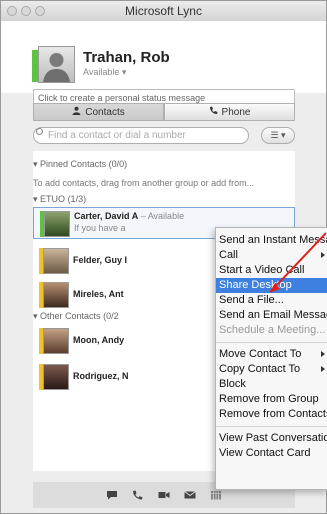 Image resolution: width=327 pixels, height=515 pixels. What do you see at coordinates (298, 262) in the screenshot?
I see `annotation-arrow` at bounding box center [298, 262].